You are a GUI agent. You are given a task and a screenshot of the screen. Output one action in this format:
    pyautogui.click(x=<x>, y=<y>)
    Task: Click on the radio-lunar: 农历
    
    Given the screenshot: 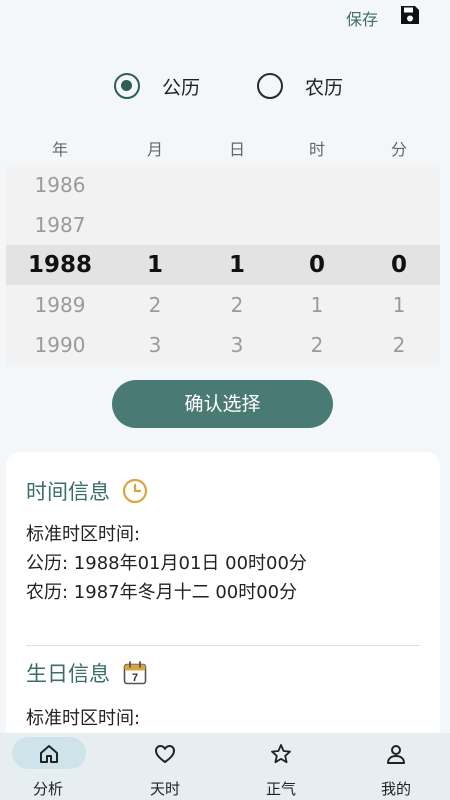 What is the action you would take?
    pyautogui.click(x=300, y=86)
    